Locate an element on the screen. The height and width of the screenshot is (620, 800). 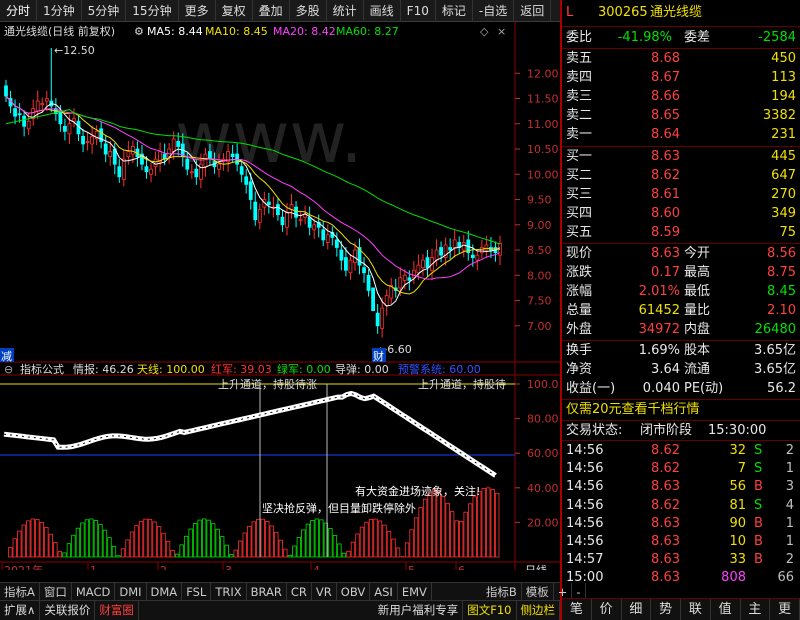
stat-row: 总量 61452 量比 2.10 is located at coordinates (681, 311).